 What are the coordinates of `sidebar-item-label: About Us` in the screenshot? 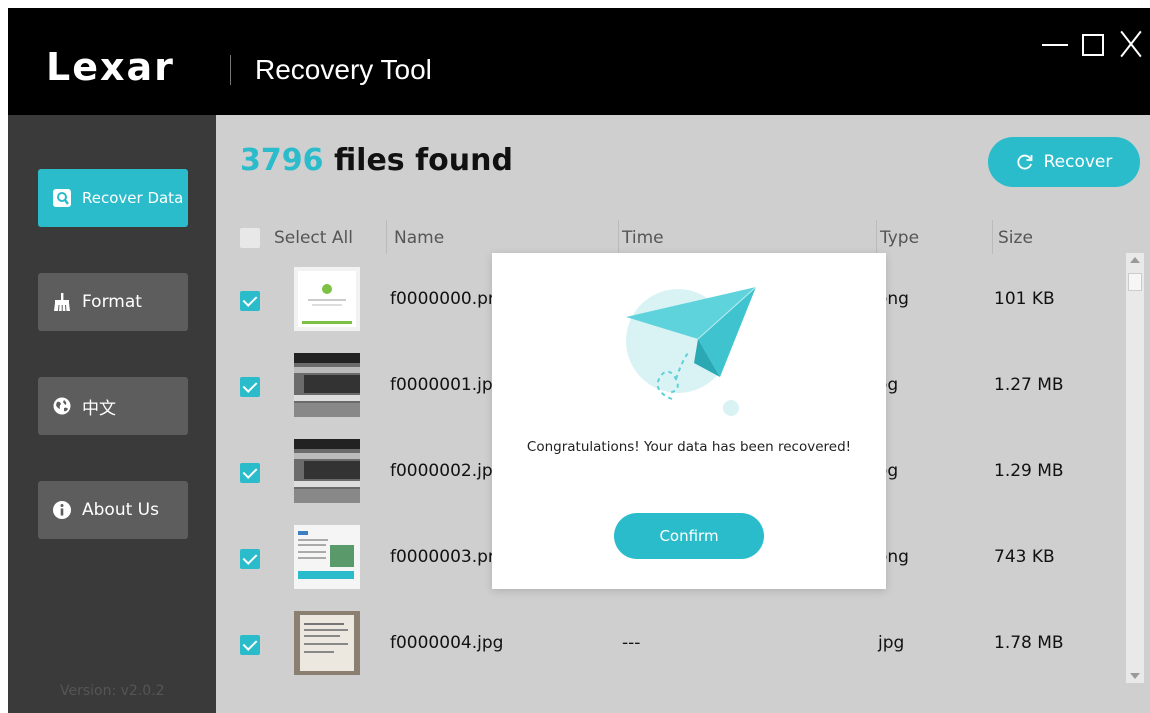 It's located at (120, 510).